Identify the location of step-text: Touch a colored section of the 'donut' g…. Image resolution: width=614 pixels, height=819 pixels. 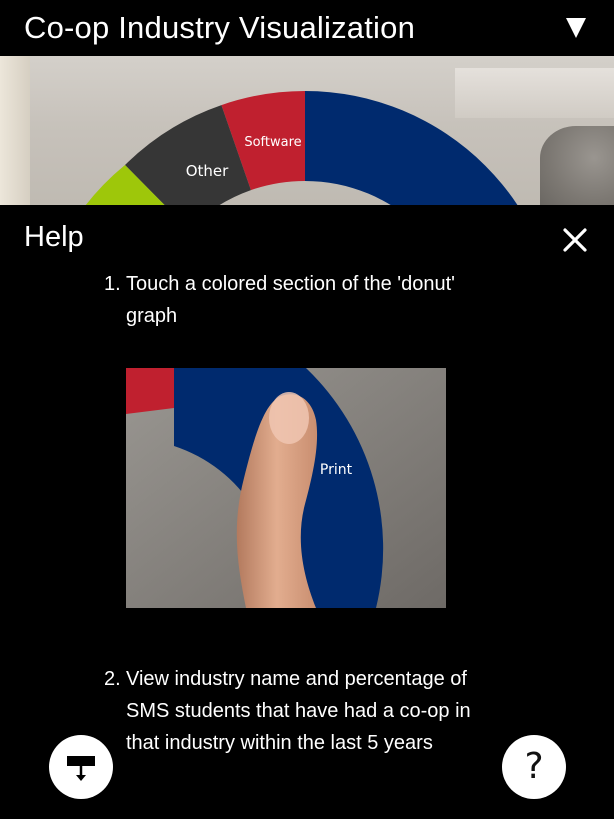
(290, 300).